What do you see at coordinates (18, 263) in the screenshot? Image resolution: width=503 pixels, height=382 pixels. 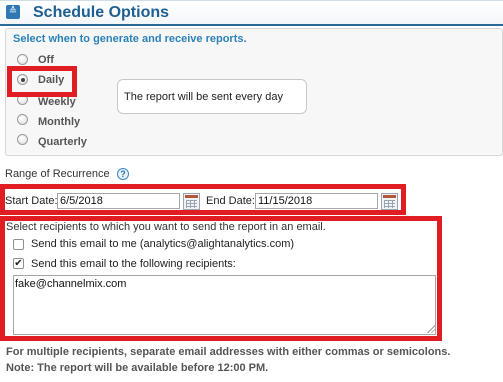 I see `send-to-list-checkbox: ✔` at bounding box center [18, 263].